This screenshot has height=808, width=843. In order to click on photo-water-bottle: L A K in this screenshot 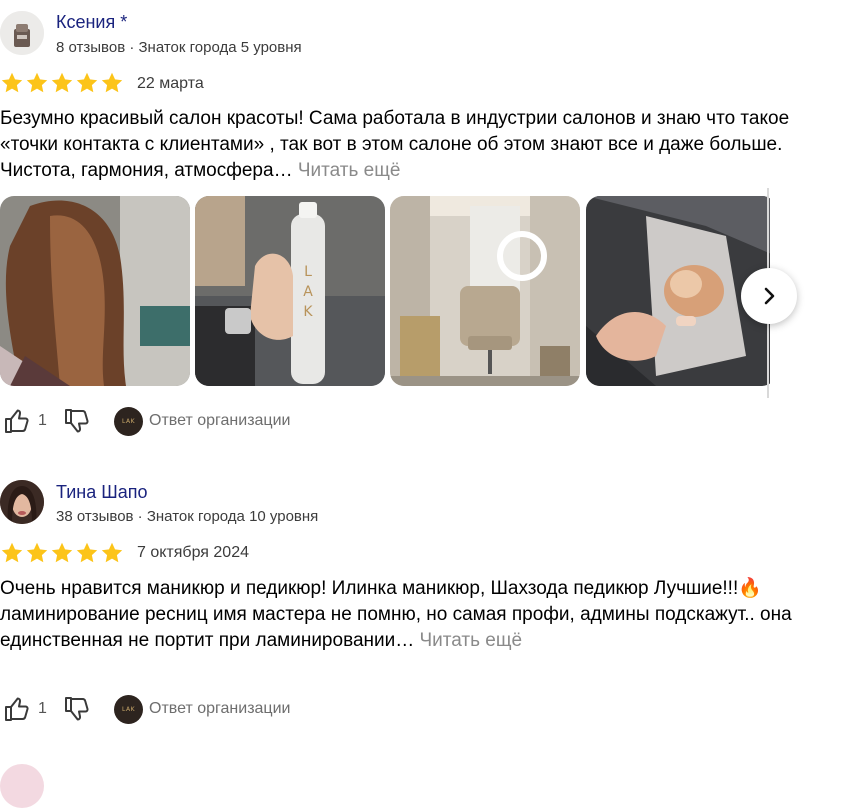, I will do `click(290, 291)`.